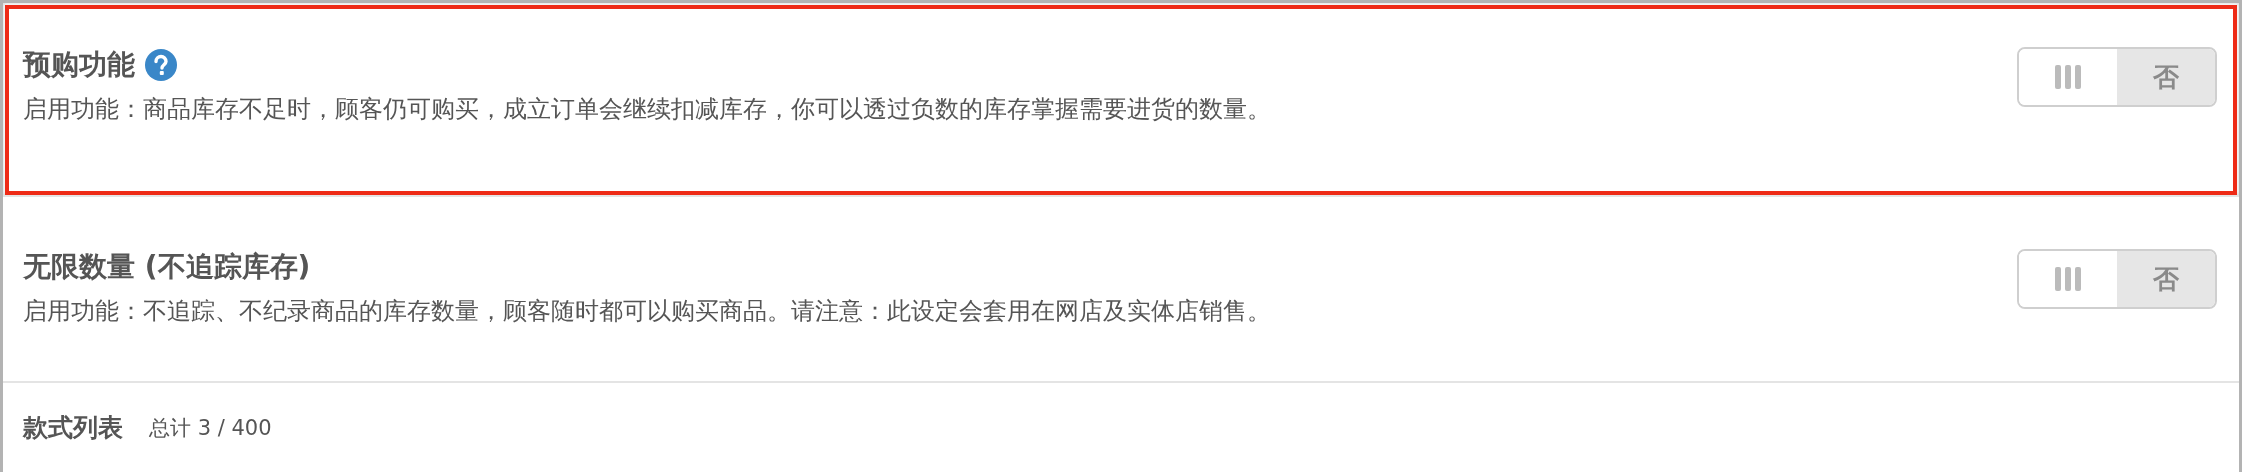  What do you see at coordinates (79, 65) in the screenshot?
I see `setting-title: 预购功能` at bounding box center [79, 65].